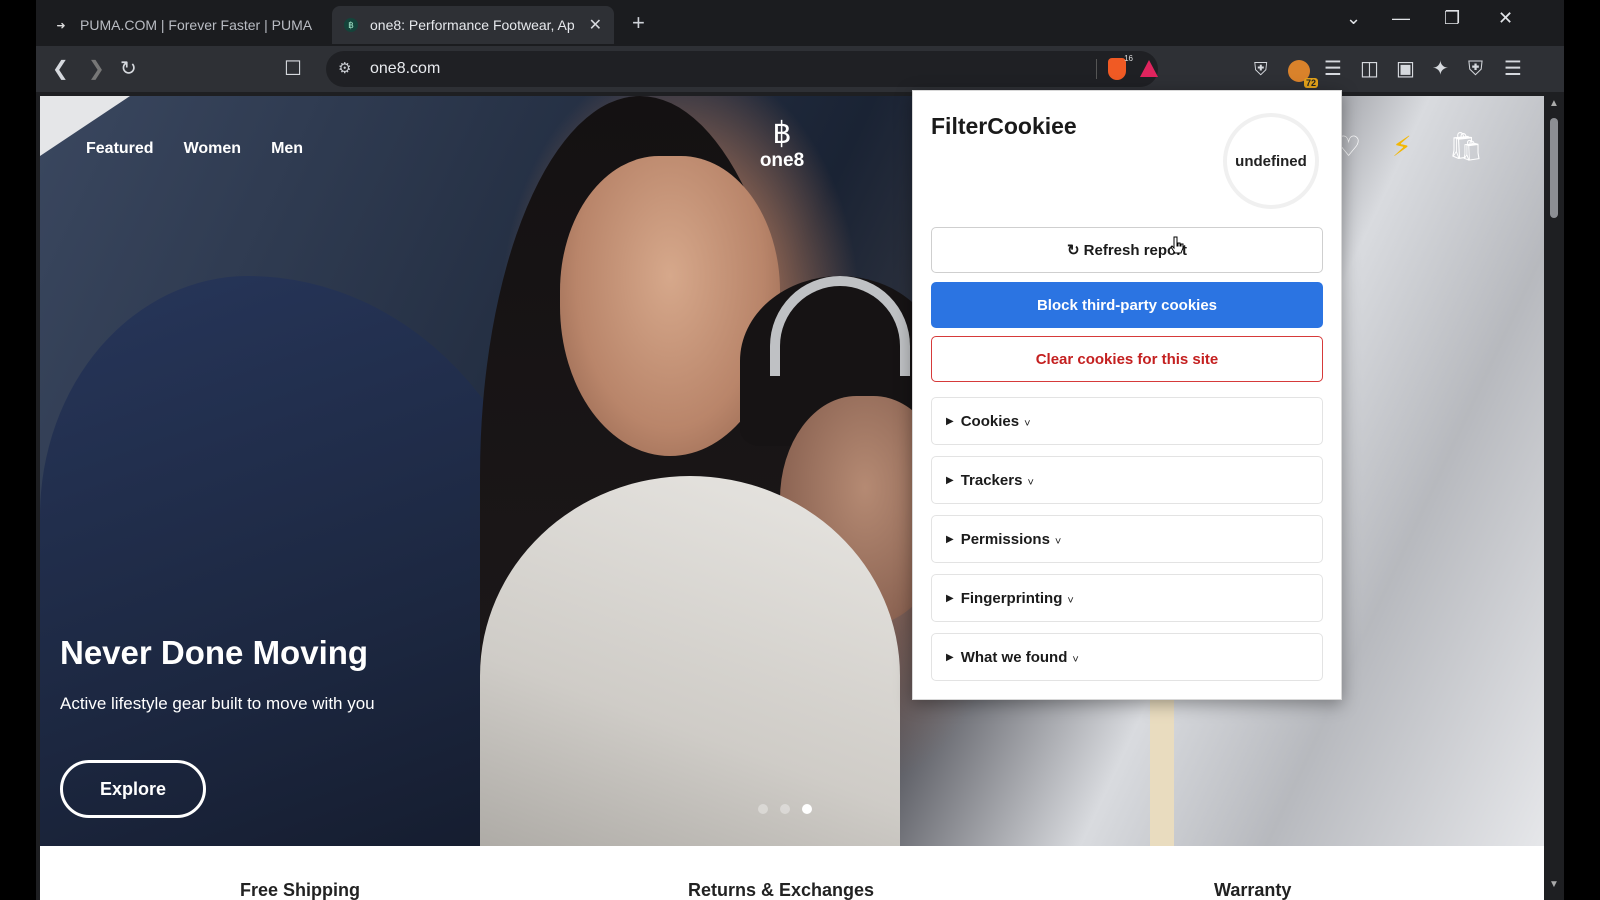  Describe the element at coordinates (133, 789) in the screenshot. I see `explore-button: Explore` at that location.